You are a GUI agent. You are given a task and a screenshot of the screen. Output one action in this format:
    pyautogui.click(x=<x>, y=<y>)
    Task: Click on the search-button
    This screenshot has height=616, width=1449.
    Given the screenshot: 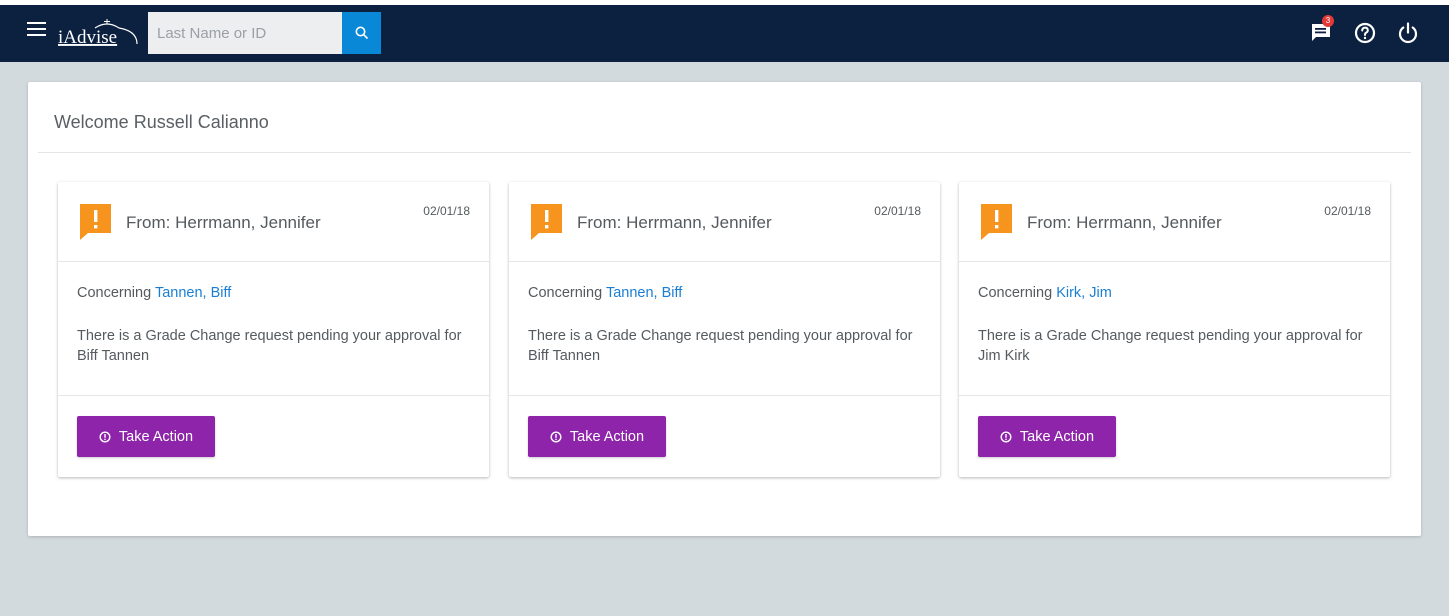 What is the action you would take?
    pyautogui.click(x=361, y=33)
    